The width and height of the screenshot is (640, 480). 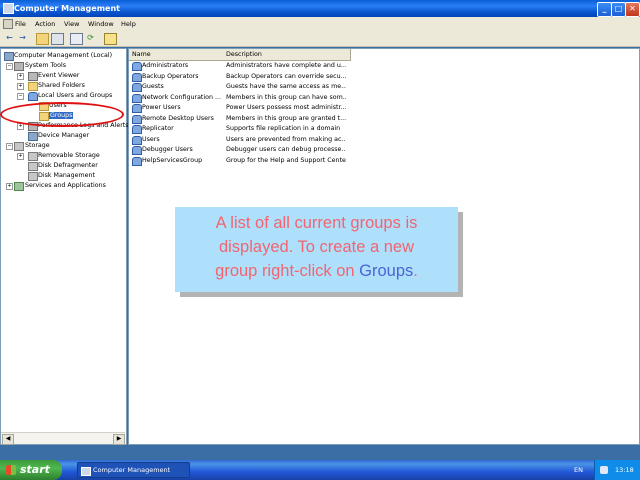 What do you see at coordinates (61, 85) in the screenshot?
I see `tree-shared-folders: Shared Folders` at bounding box center [61, 85].